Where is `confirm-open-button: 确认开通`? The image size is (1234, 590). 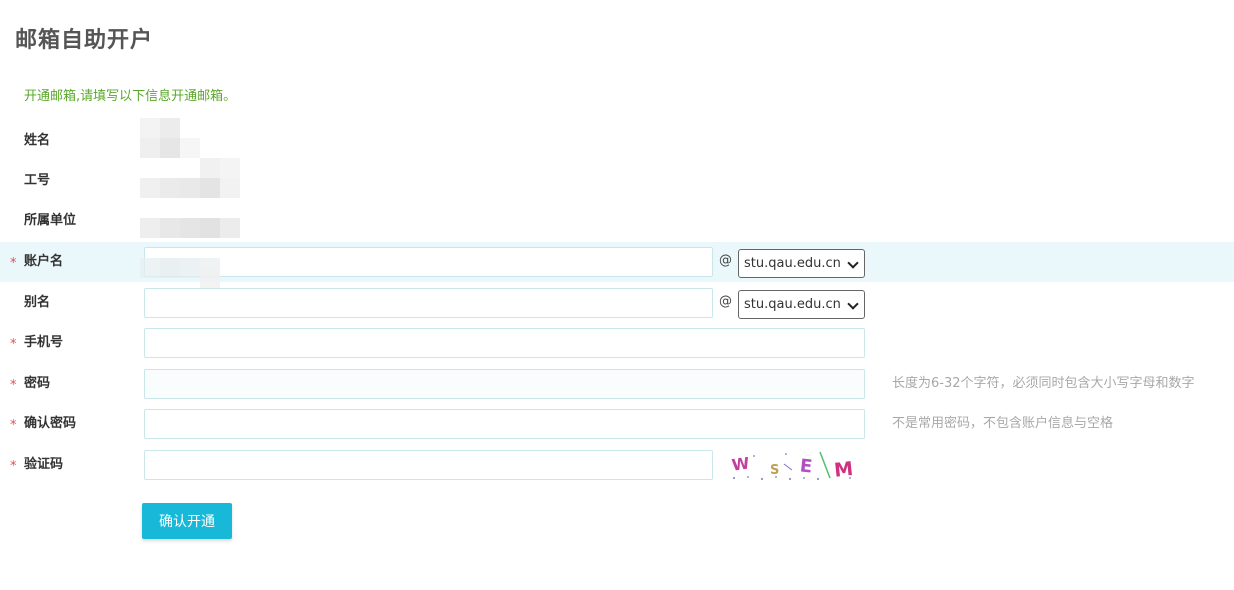 confirm-open-button: 确认开通 is located at coordinates (187, 521).